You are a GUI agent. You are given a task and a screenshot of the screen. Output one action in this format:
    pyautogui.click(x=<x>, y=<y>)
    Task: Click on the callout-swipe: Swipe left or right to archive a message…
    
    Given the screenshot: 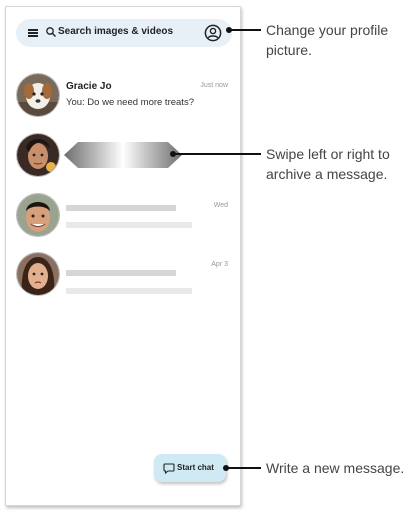 What is the action you would take?
    pyautogui.click(x=328, y=164)
    